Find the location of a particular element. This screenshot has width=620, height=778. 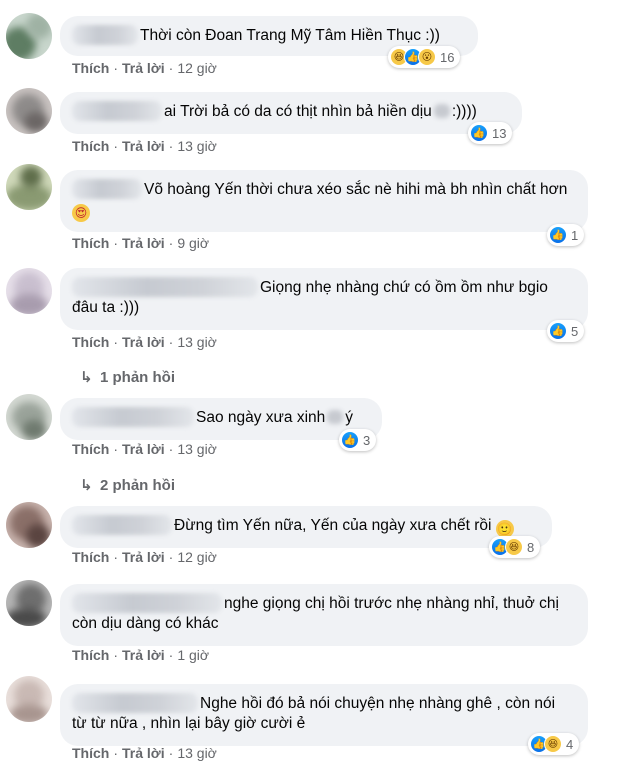

comment-text: Sao ngày xưa xinh is located at coordinates (261, 417).